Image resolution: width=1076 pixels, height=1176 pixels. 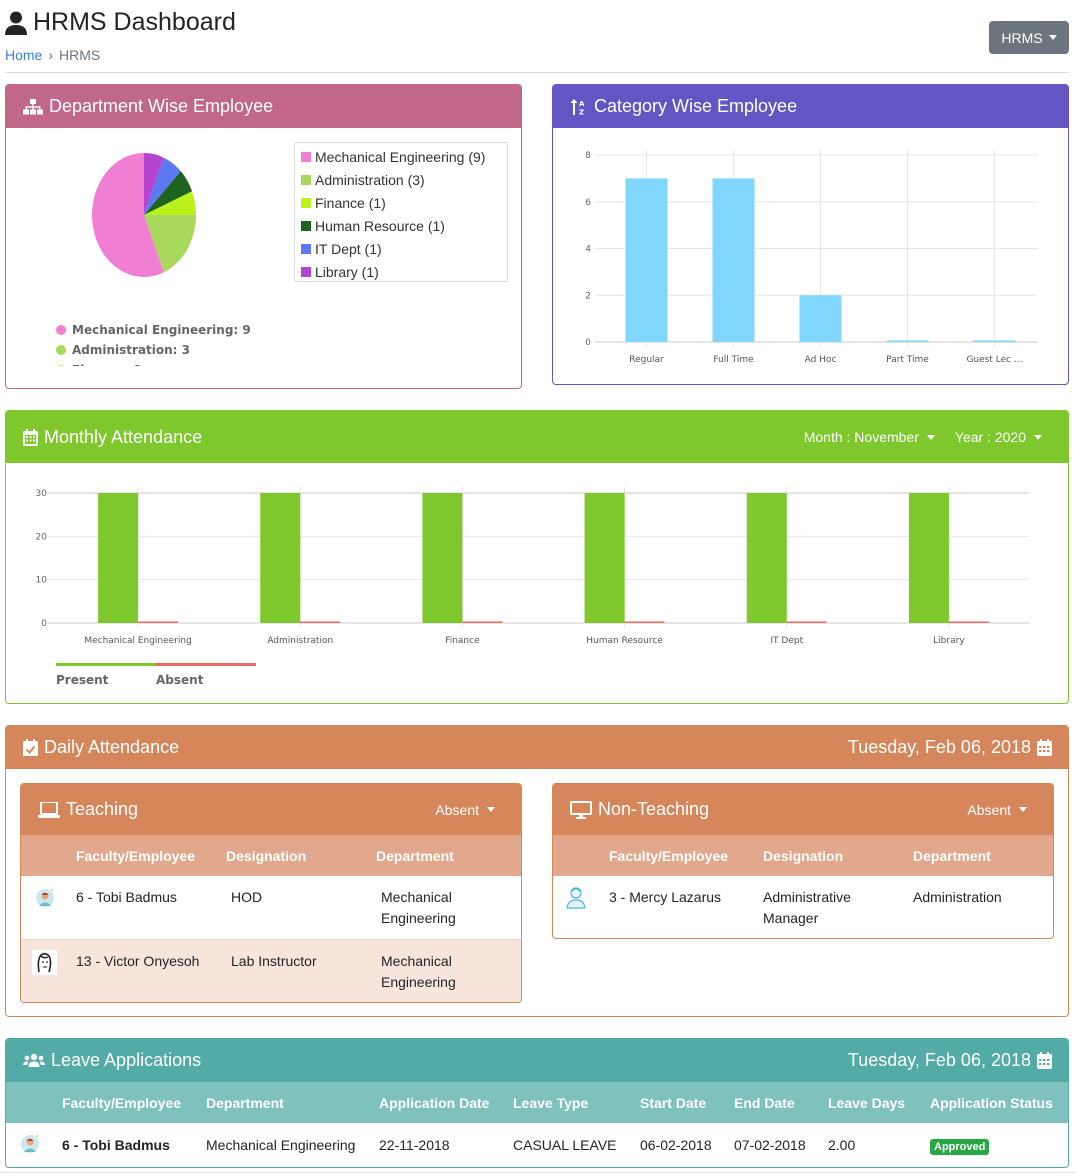 What do you see at coordinates (807, 907) in the screenshot?
I see `employee-designation: Administrative Manager` at bounding box center [807, 907].